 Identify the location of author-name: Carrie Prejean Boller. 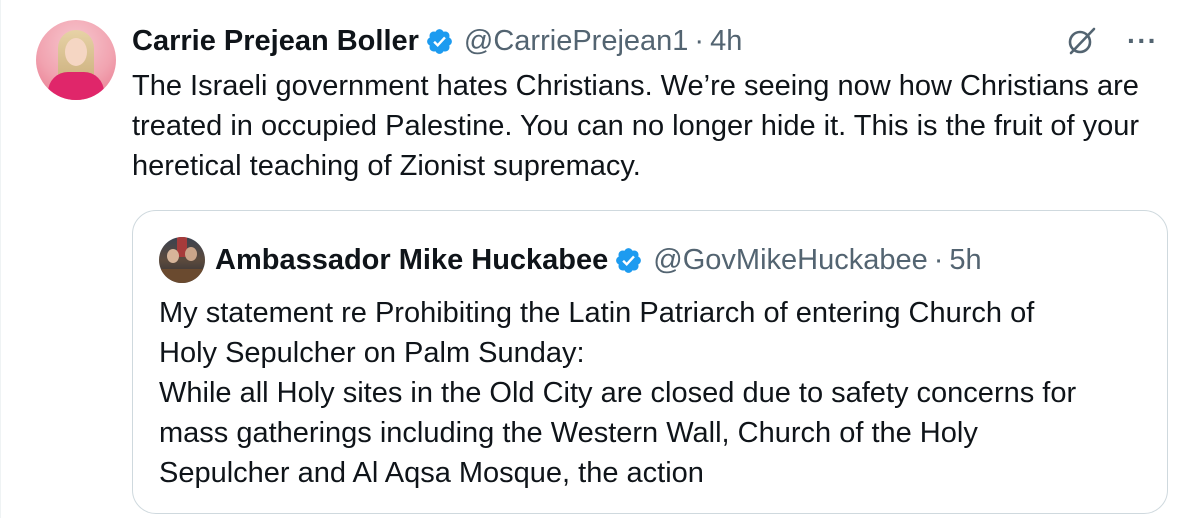
(275, 41).